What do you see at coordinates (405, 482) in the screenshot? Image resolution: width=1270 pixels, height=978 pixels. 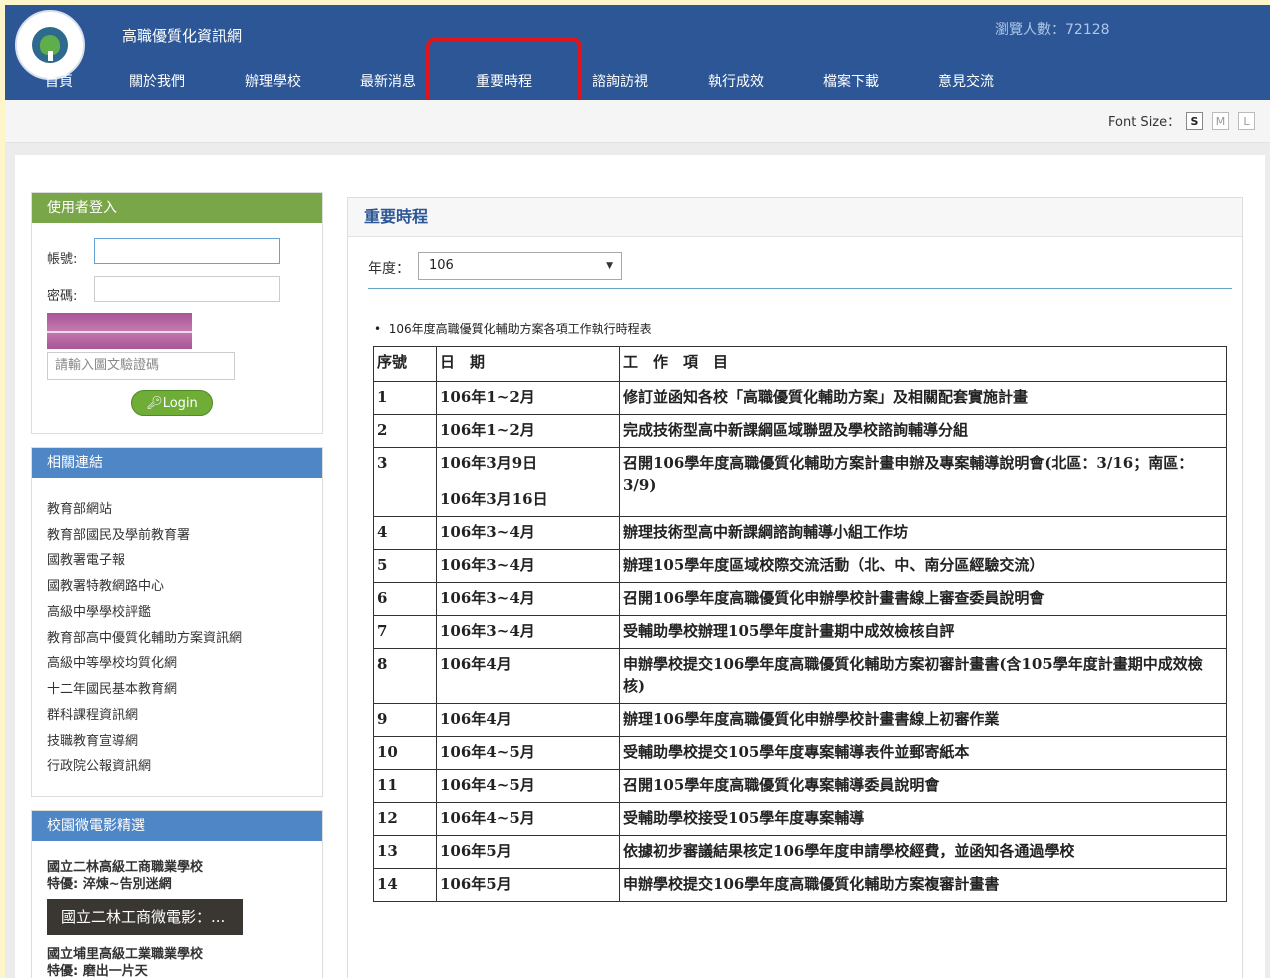 I see `row-no: 3` at bounding box center [405, 482].